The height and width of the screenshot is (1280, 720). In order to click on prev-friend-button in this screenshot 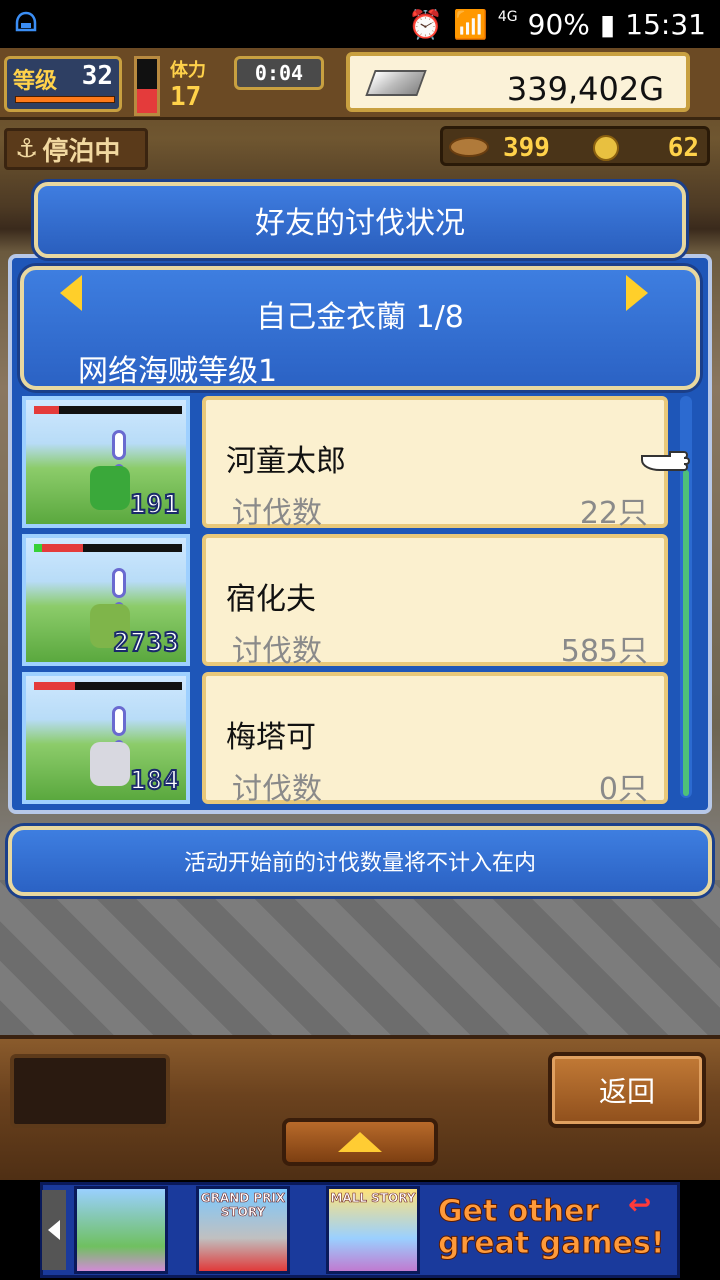, I will do `click(71, 293)`.